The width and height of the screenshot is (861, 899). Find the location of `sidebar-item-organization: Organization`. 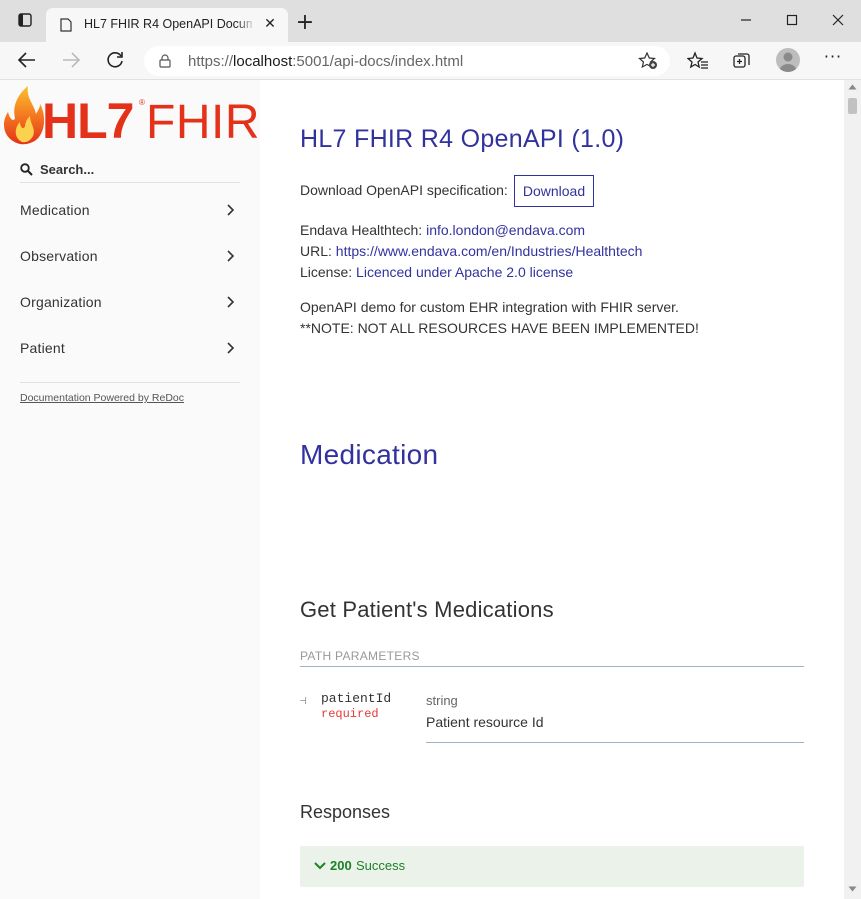

sidebar-item-organization: Organization is located at coordinates (130, 302).